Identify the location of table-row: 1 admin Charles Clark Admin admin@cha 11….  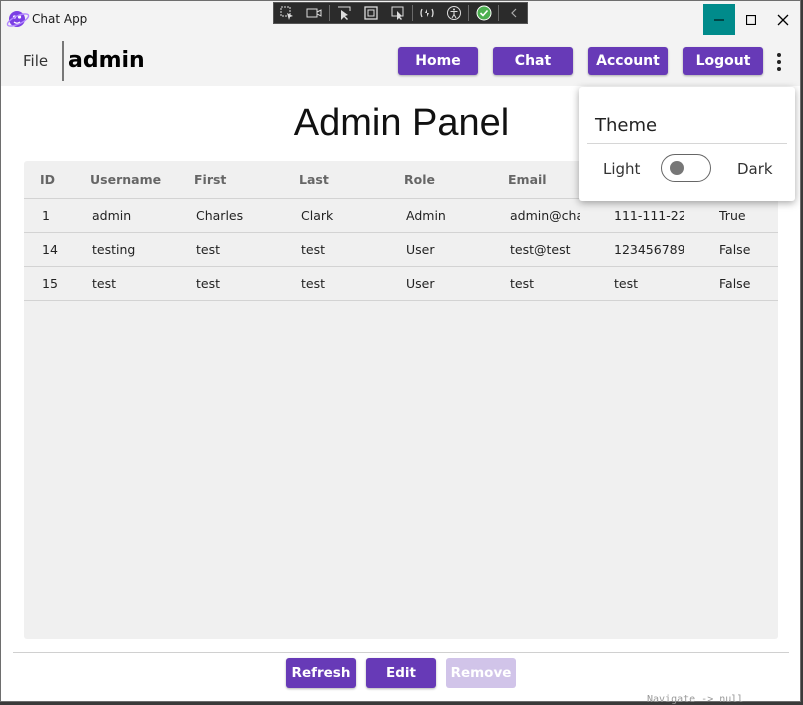
(401, 216).